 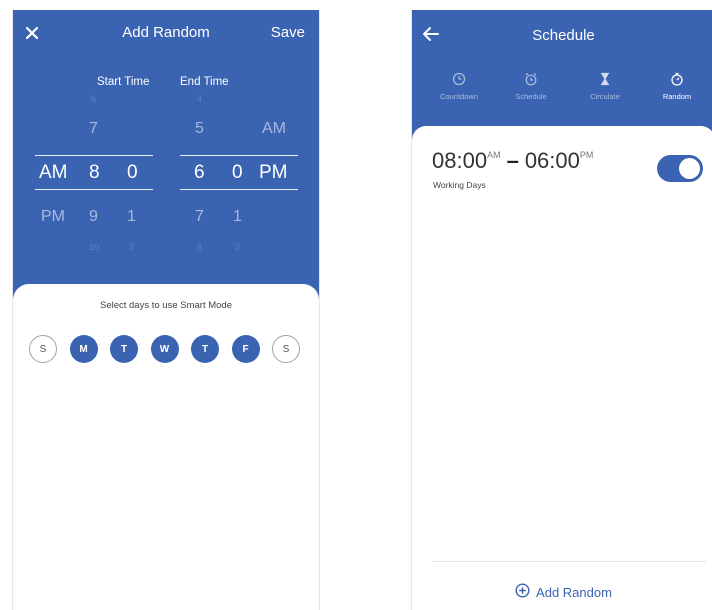 I want to click on end-time-label: End Time, so click(x=204, y=82).